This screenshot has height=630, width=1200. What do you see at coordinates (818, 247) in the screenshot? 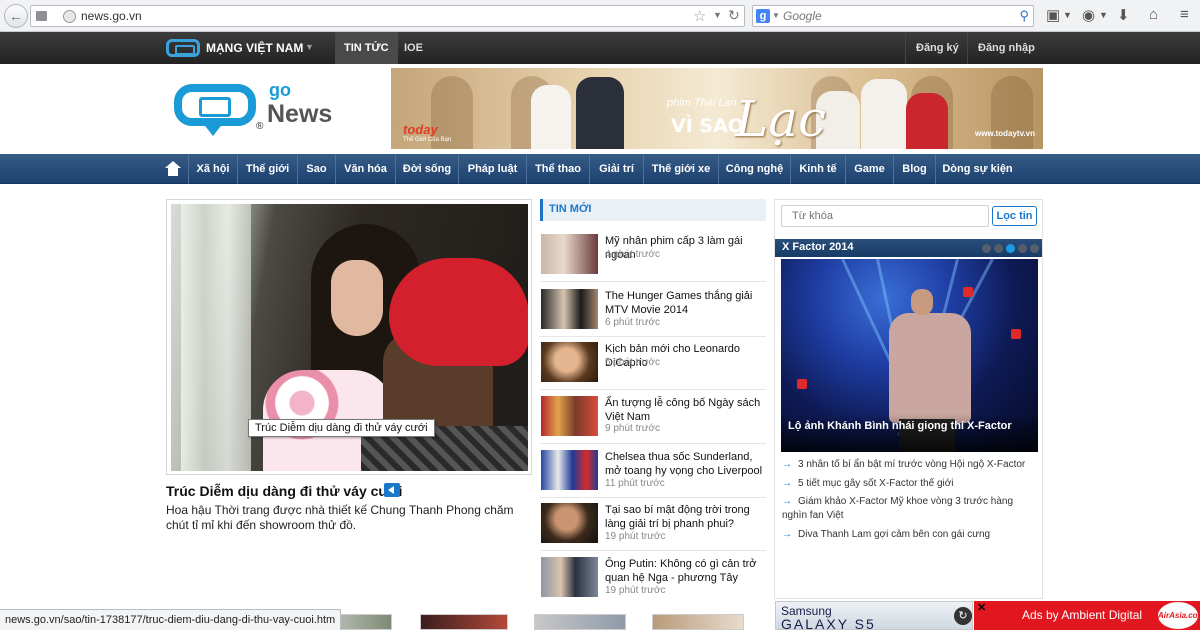
I see `xfactor-title: X Factor 2014` at bounding box center [818, 247].